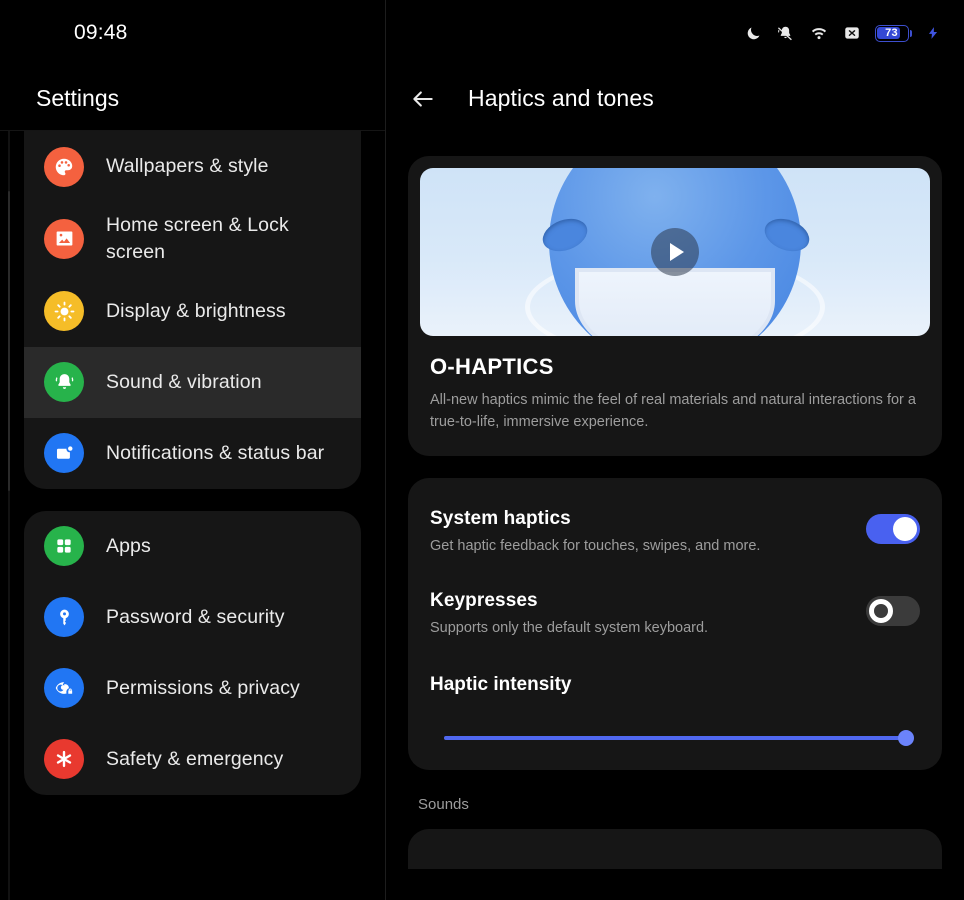 This screenshot has height=900, width=964. What do you see at coordinates (933, 33) in the screenshot?
I see `charging-bolt-icon` at bounding box center [933, 33].